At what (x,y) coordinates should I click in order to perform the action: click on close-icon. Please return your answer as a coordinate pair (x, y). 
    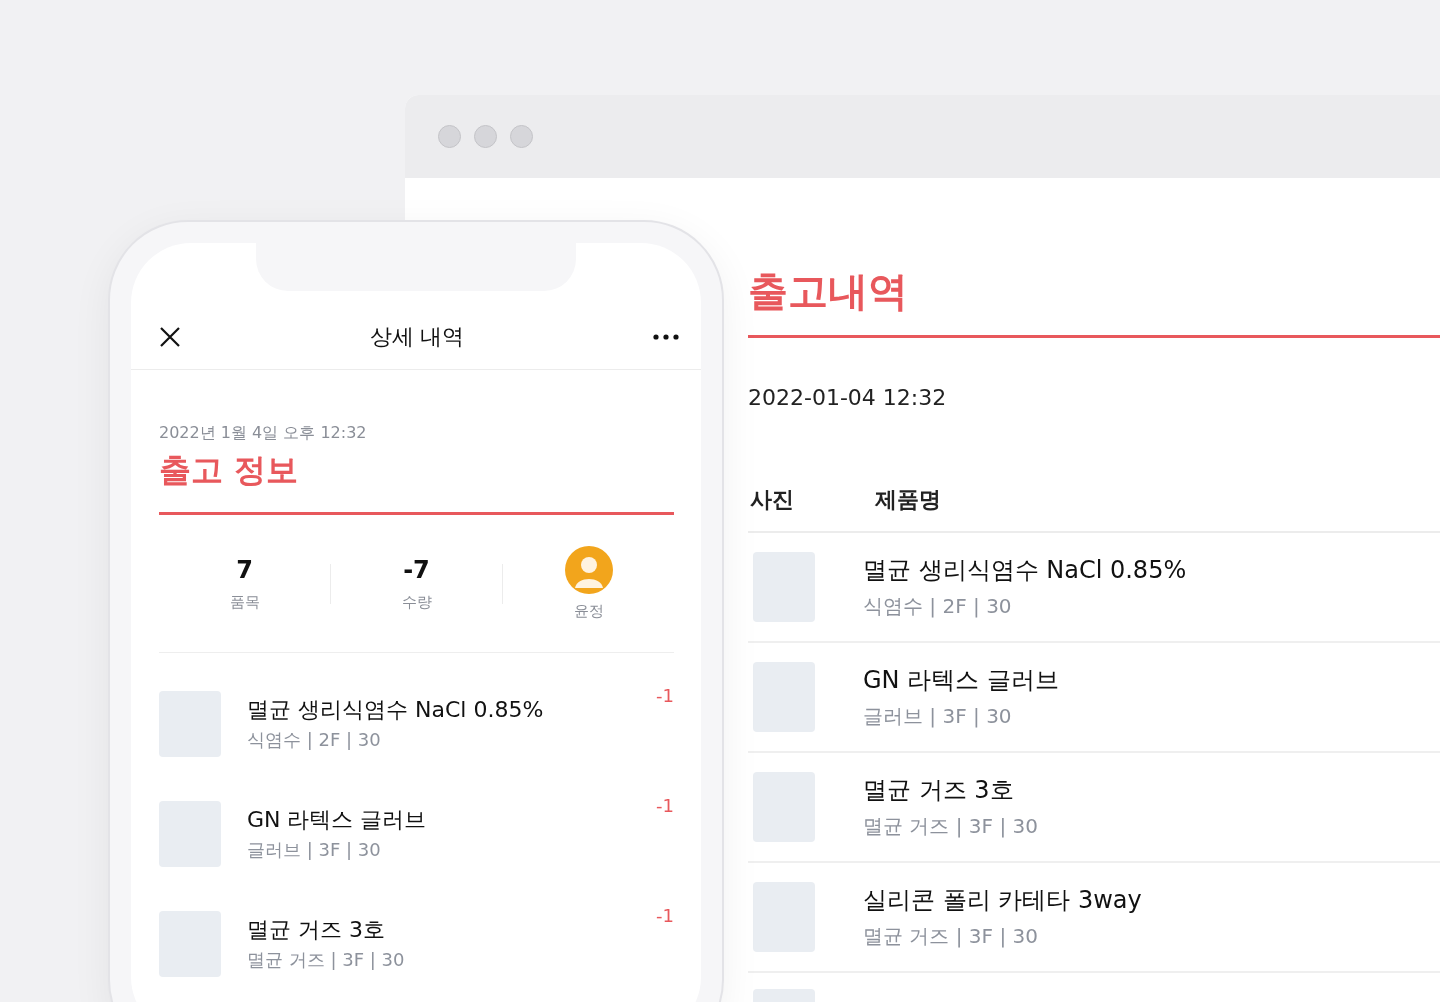
    Looking at the image, I should click on (170, 337).